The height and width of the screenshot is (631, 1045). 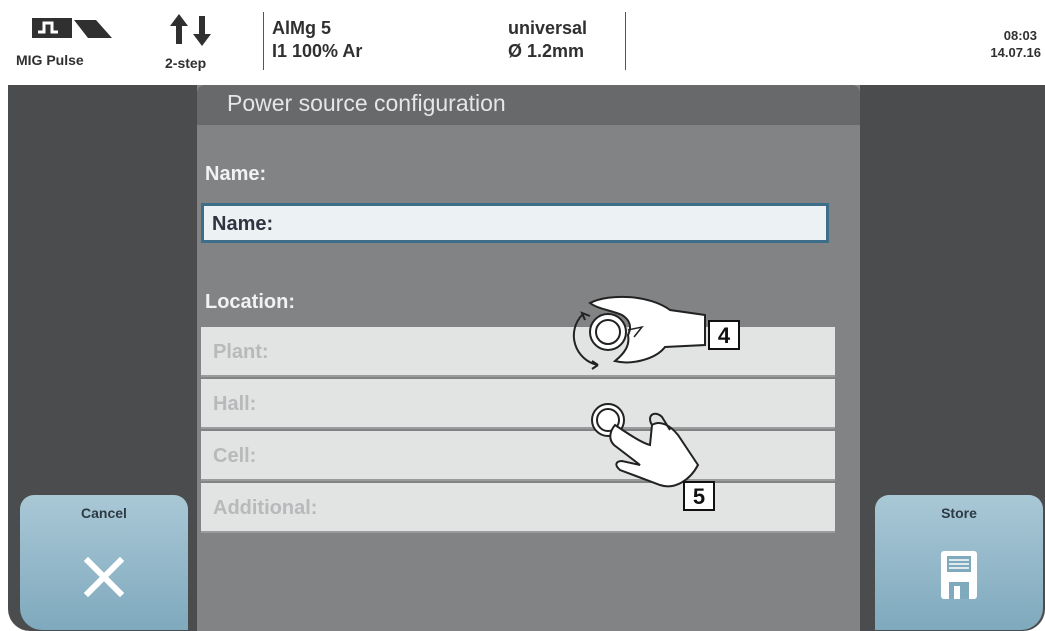 What do you see at coordinates (1020, 35) in the screenshot?
I see `clock-time: 08:03` at bounding box center [1020, 35].